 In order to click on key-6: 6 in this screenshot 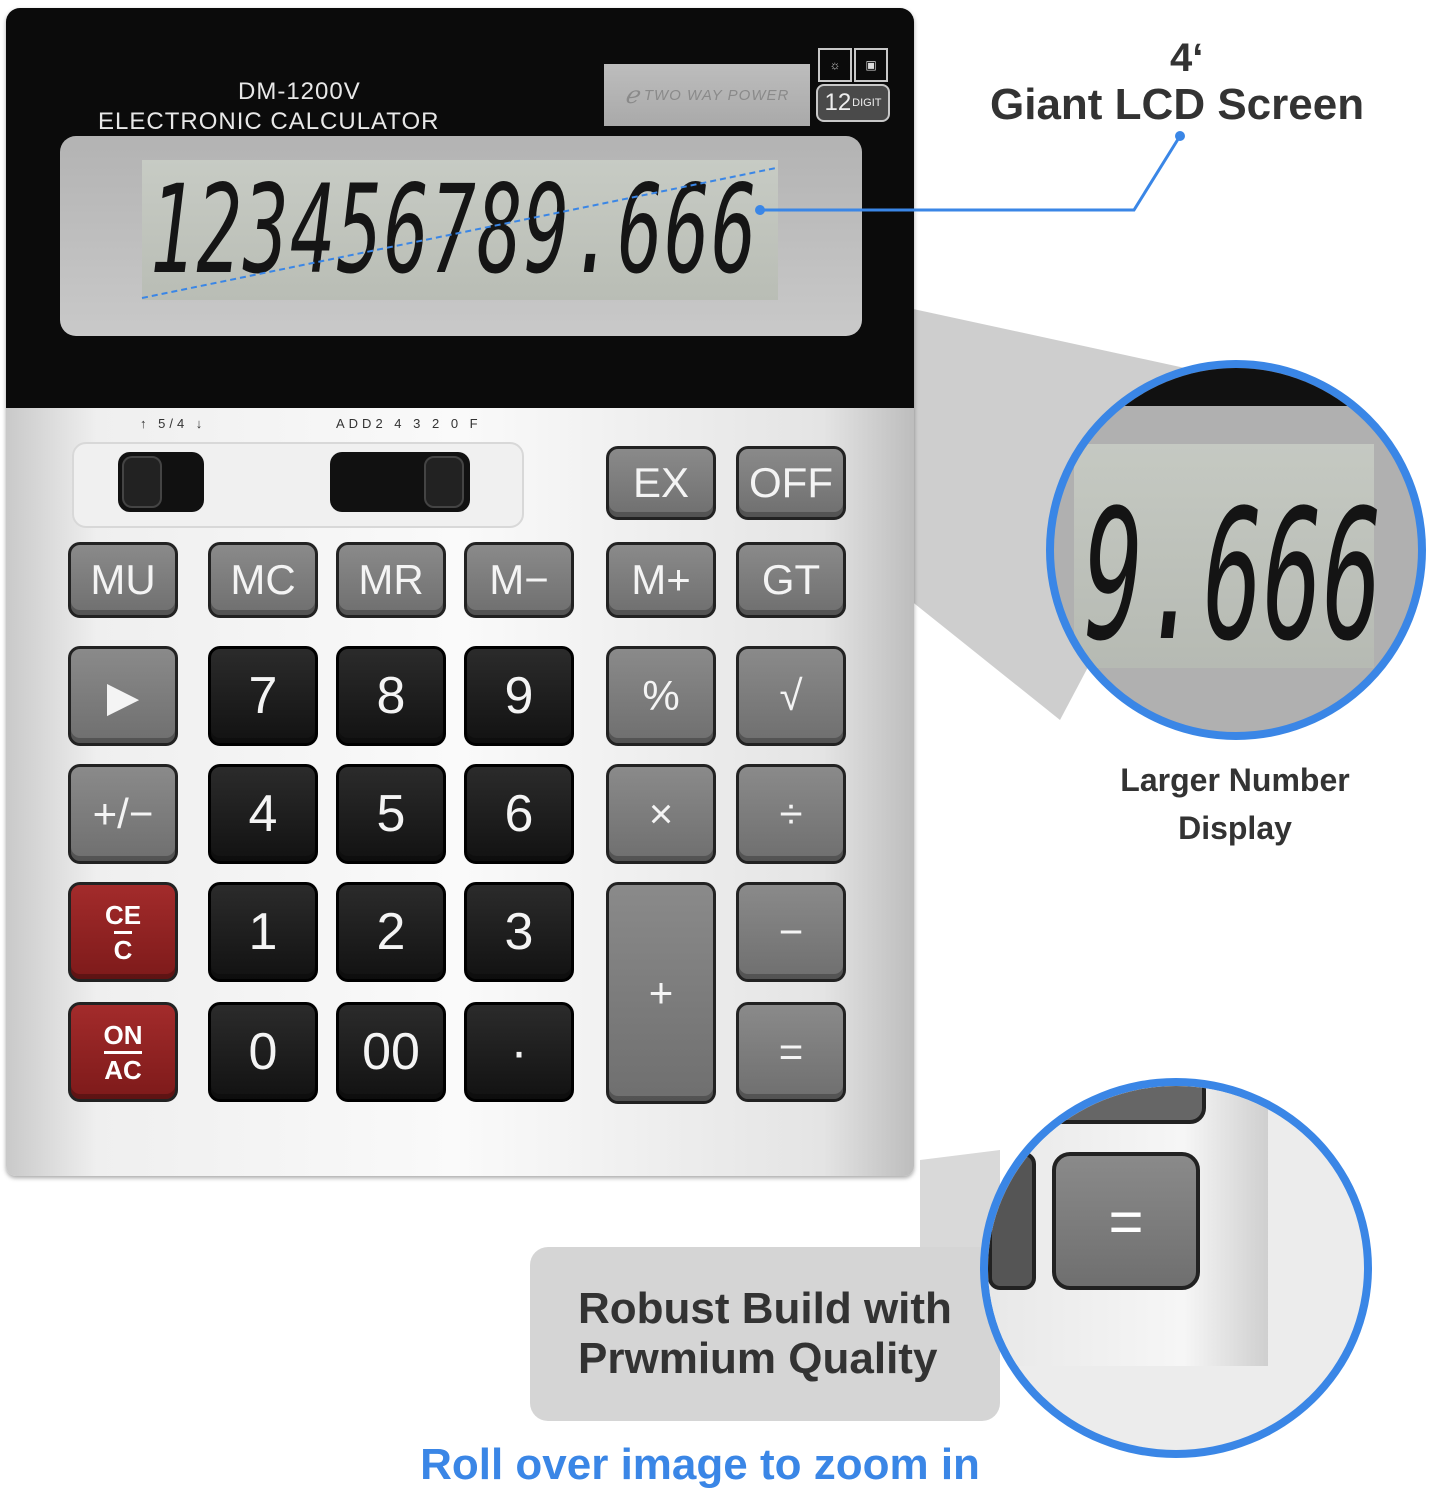, I will do `click(519, 814)`.